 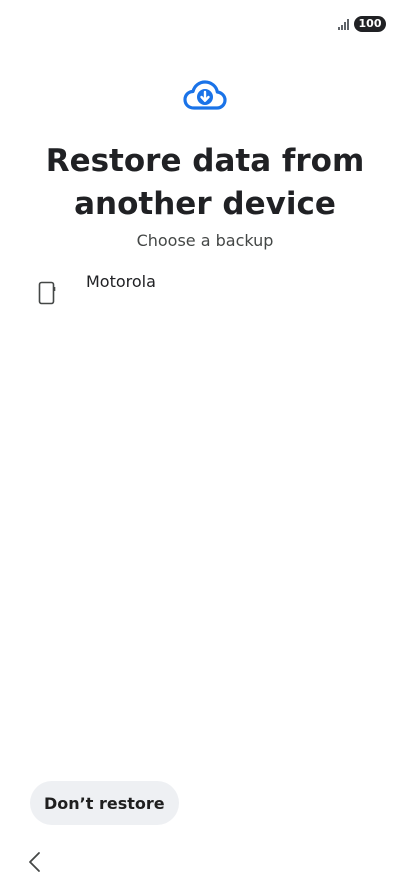 What do you see at coordinates (205, 240) in the screenshot?
I see `page-subtitle: Choose a backup` at bounding box center [205, 240].